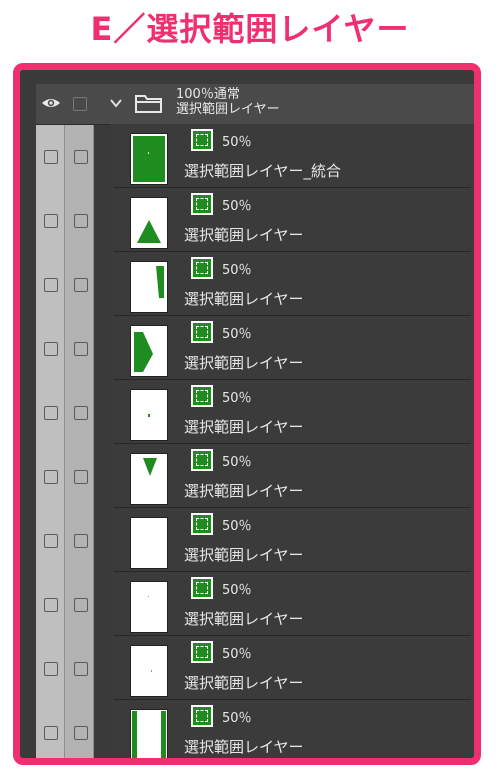 The image size is (500, 778). Describe the element at coordinates (148, 104) in the screenshot. I see `folder-icon` at that location.